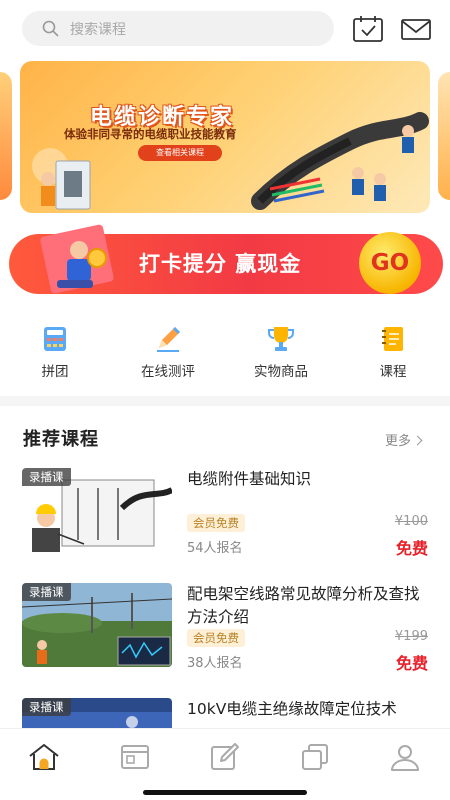 This screenshot has width=450, height=800. I want to click on search-box: 搜索课程, so click(178, 28).